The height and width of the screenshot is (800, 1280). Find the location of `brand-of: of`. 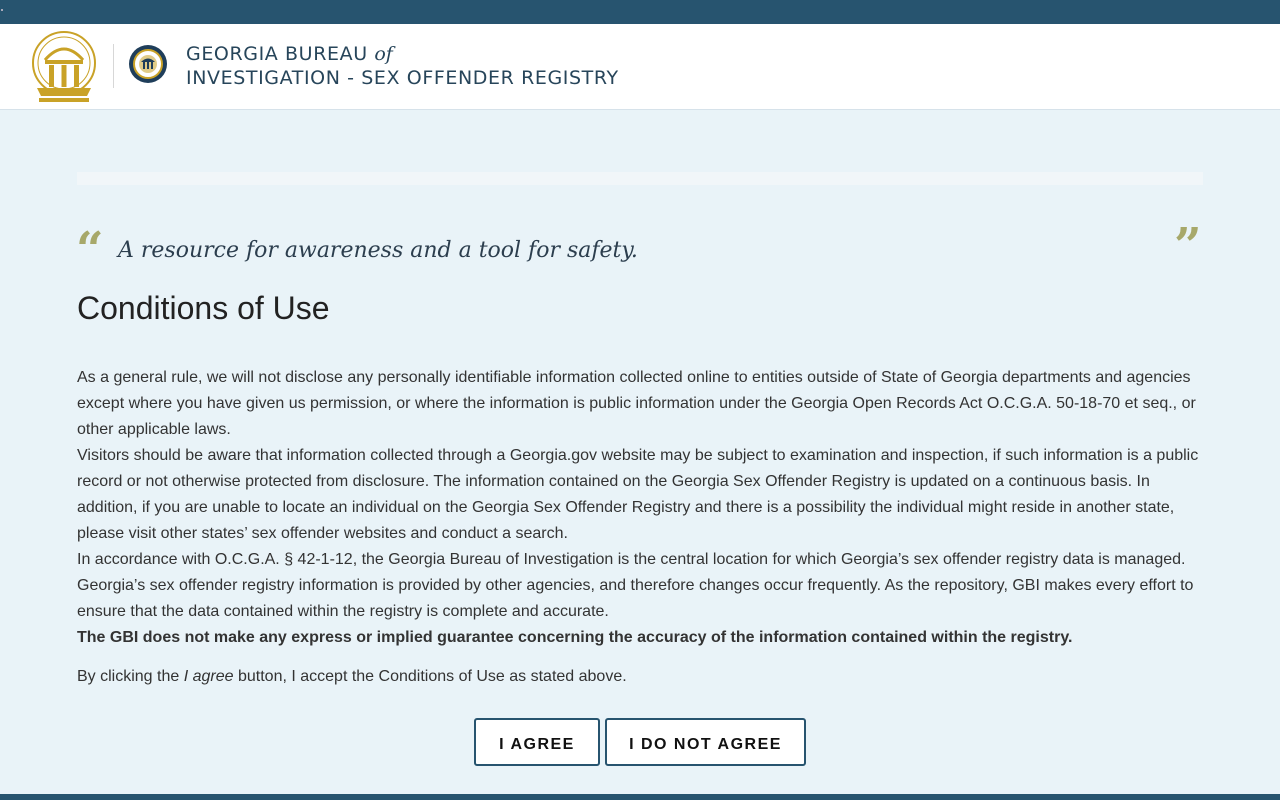

brand-of: of is located at coordinates (383, 54).